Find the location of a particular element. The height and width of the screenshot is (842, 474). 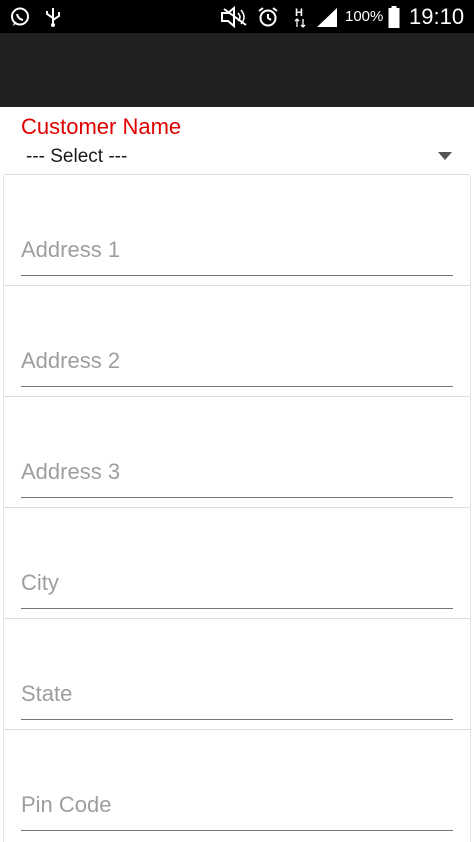

address1-underline is located at coordinates (237, 275).